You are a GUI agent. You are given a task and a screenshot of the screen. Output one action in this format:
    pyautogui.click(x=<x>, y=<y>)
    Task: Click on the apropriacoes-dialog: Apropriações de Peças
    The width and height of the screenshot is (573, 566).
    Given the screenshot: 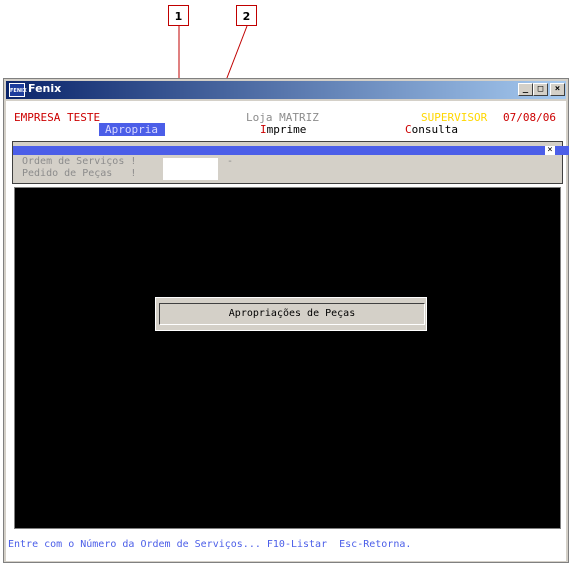 What is the action you would take?
    pyautogui.click(x=291, y=314)
    